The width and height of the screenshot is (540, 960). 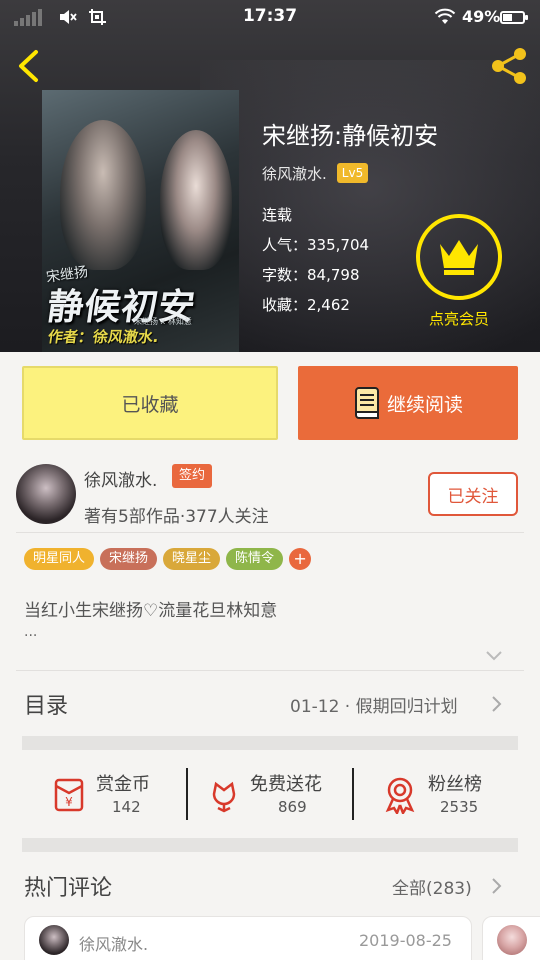 I want to click on book-icon, so click(x=366, y=403).